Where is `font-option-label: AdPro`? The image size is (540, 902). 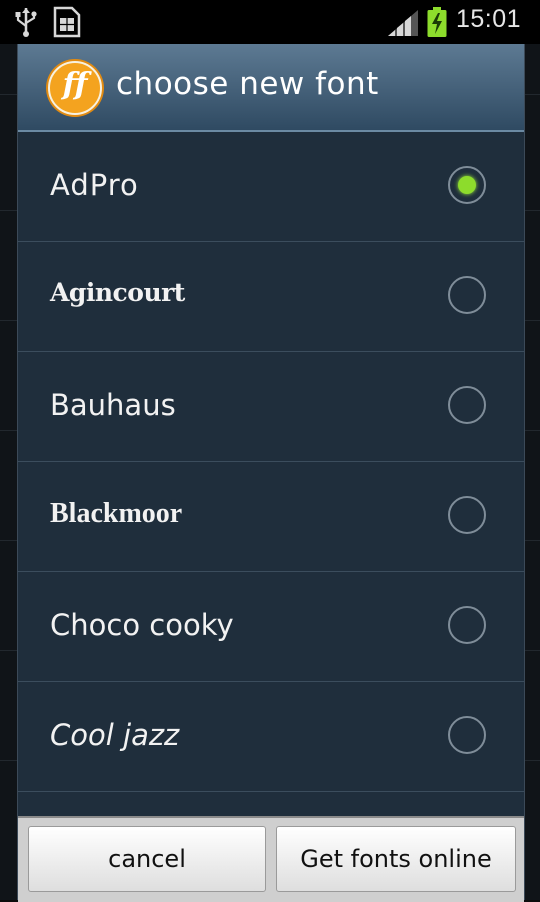 font-option-label: AdPro is located at coordinates (94, 185).